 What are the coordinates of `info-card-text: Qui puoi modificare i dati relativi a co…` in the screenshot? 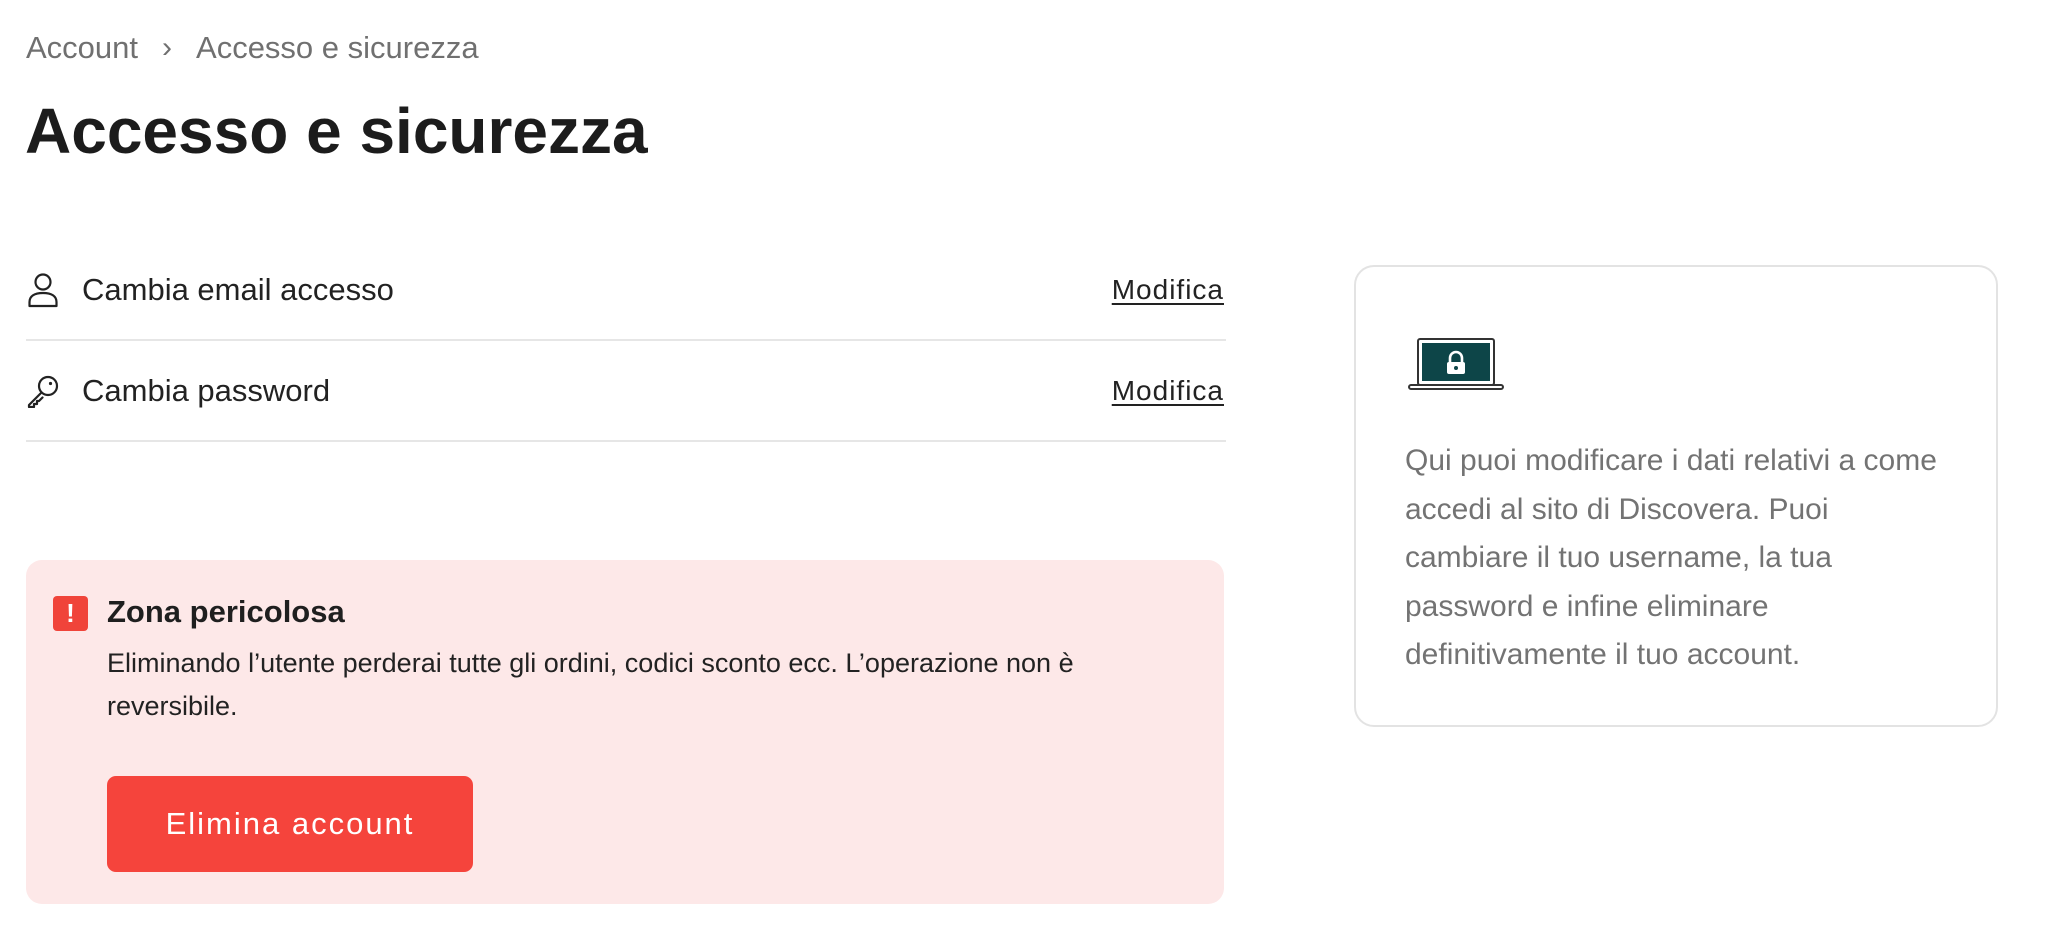 It's located at (1671, 557).